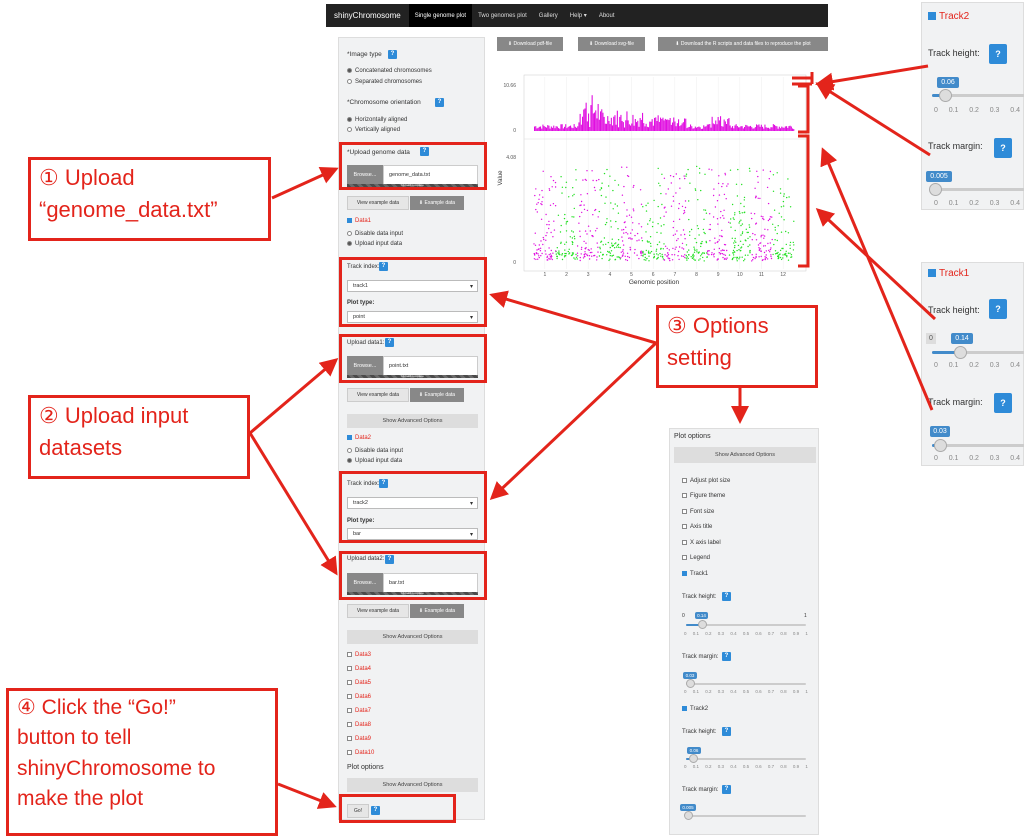 This screenshot has height=839, width=1024. I want to click on data5-checkbox: Data5, so click(359, 683).